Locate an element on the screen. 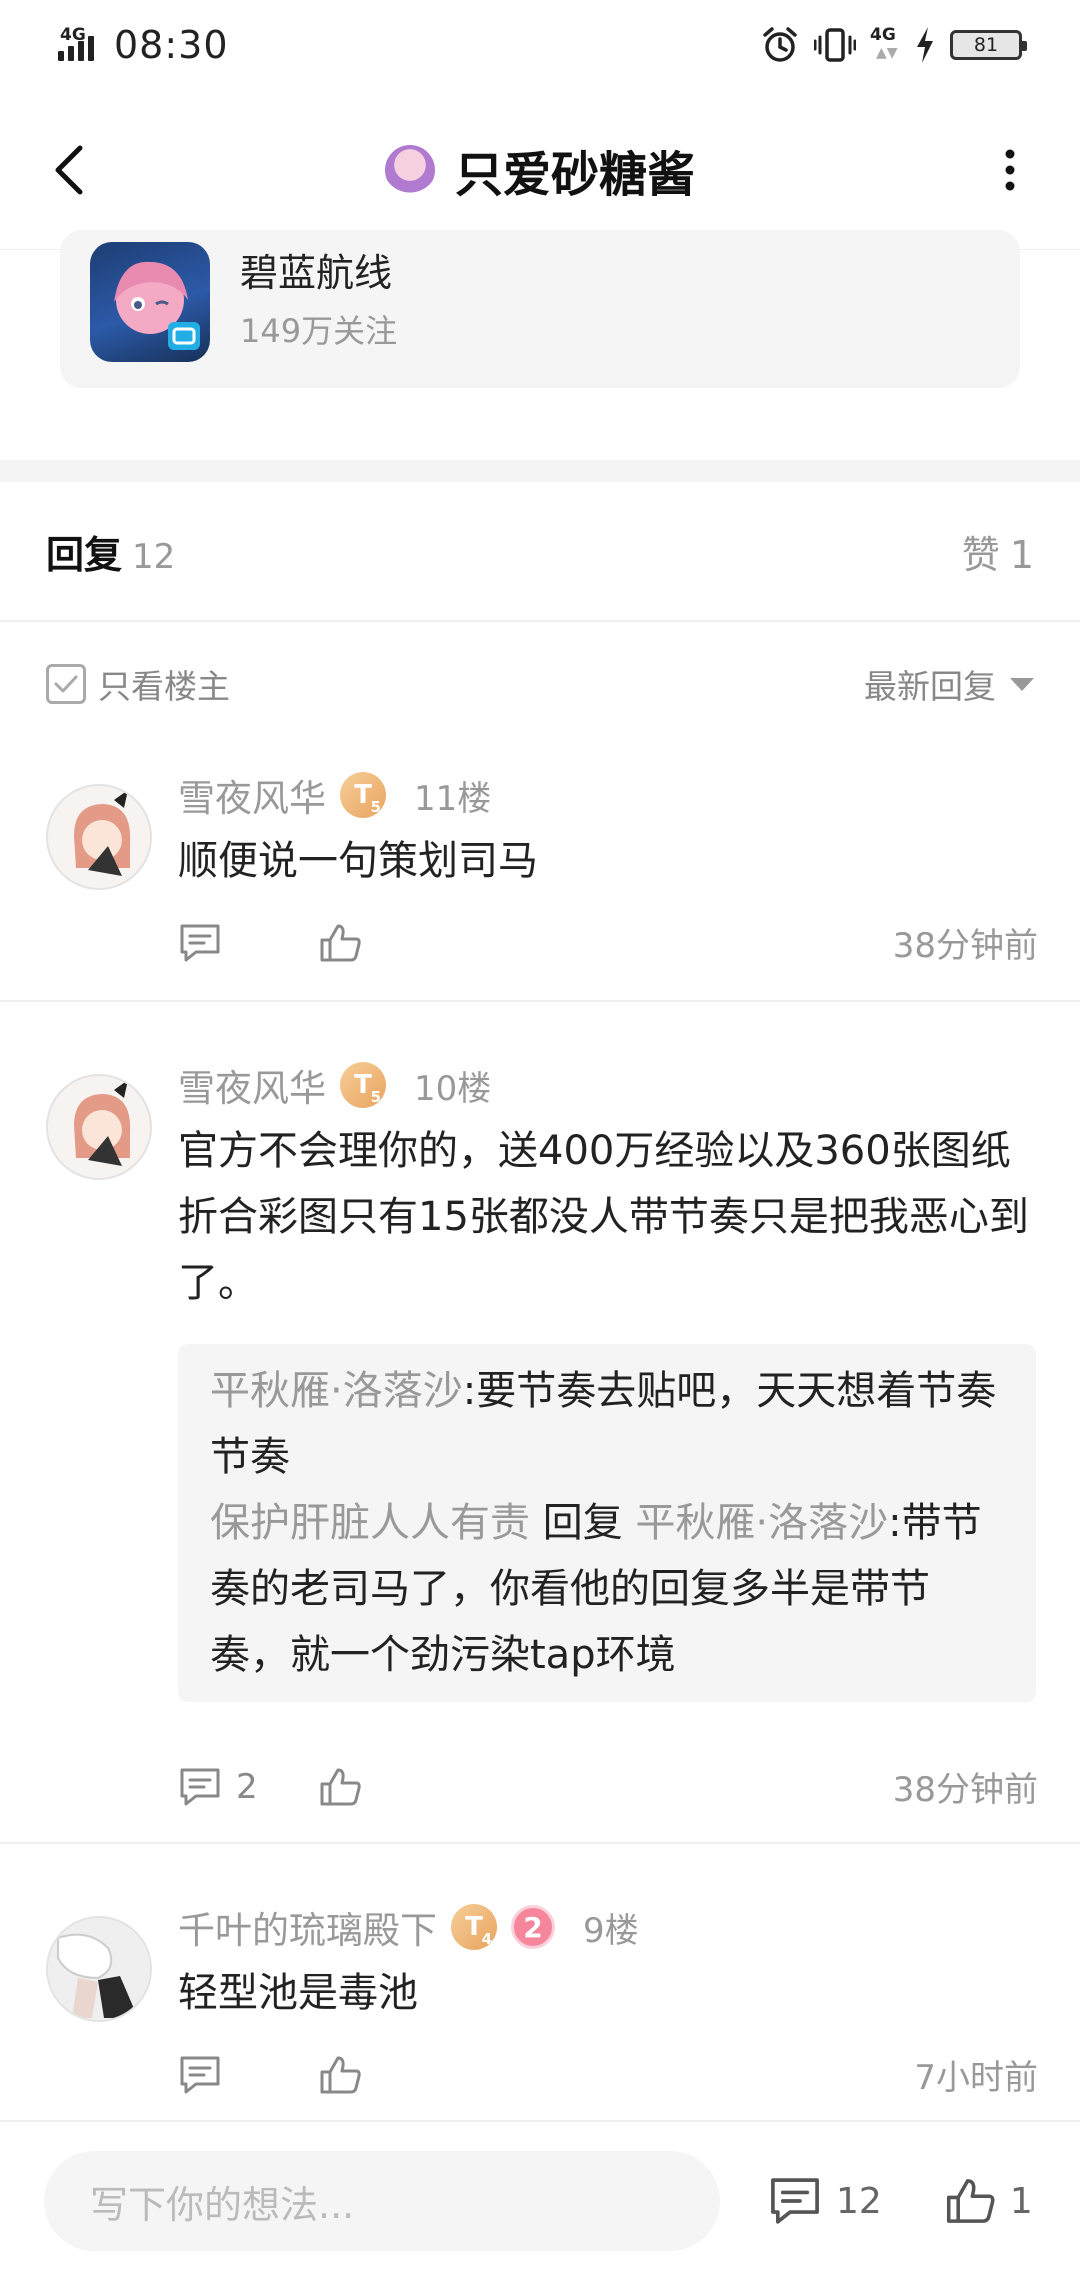  more-vertical-icon is located at coordinates (1010, 169).